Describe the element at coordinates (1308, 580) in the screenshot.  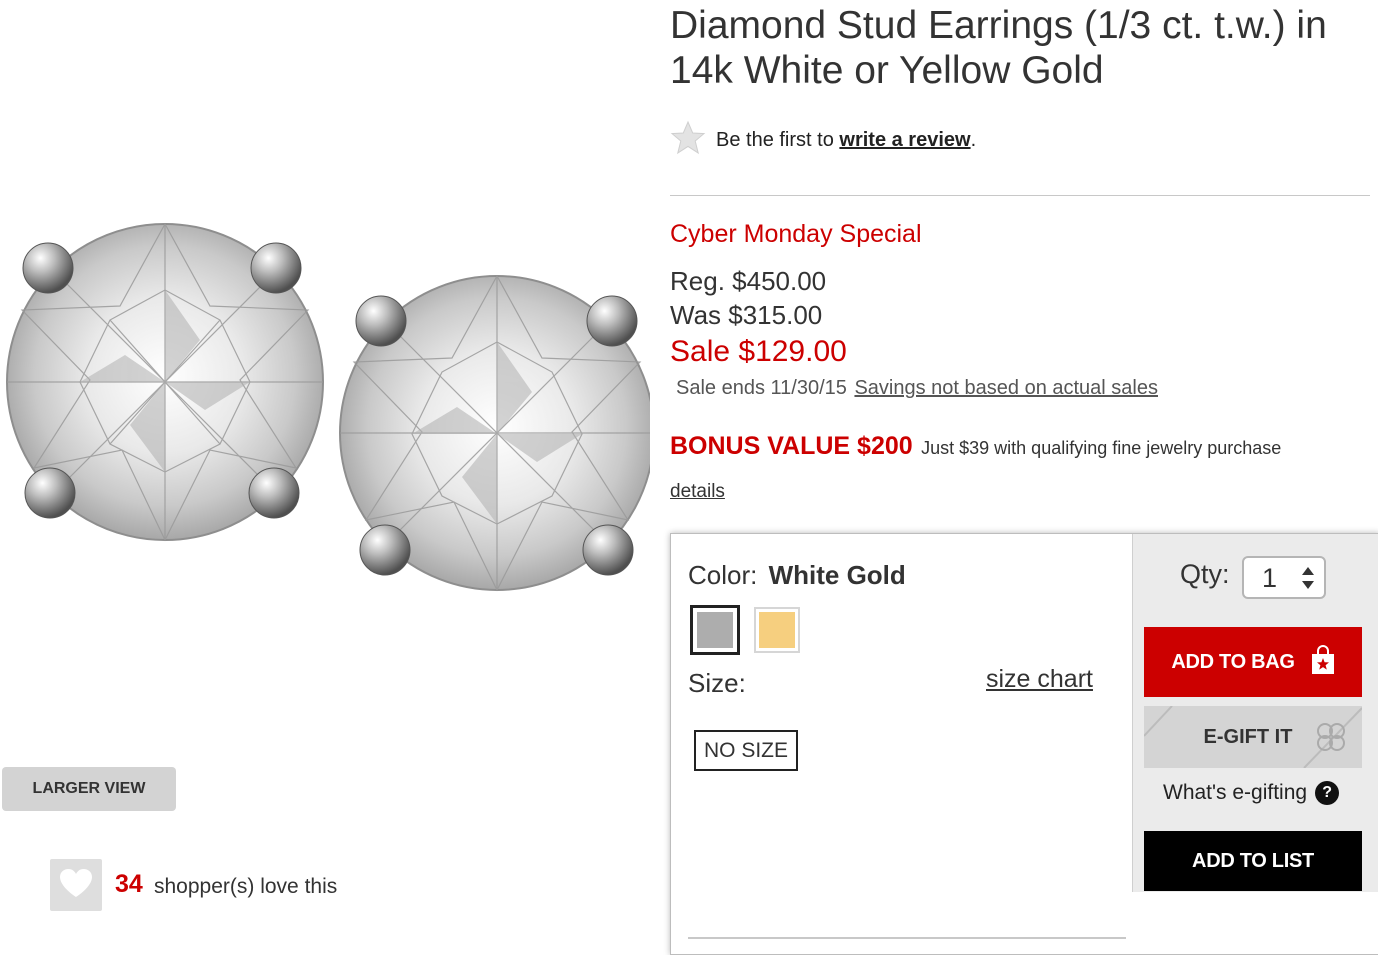
I see `up-down-arrows-icon` at that location.